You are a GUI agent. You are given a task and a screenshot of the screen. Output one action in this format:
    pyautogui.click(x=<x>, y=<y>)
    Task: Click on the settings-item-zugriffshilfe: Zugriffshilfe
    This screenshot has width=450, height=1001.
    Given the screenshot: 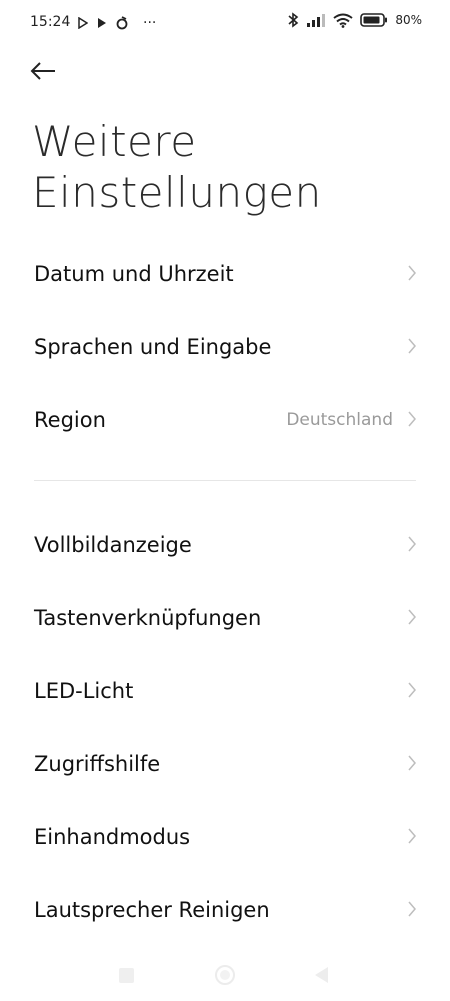 What is the action you would take?
    pyautogui.click(x=225, y=763)
    